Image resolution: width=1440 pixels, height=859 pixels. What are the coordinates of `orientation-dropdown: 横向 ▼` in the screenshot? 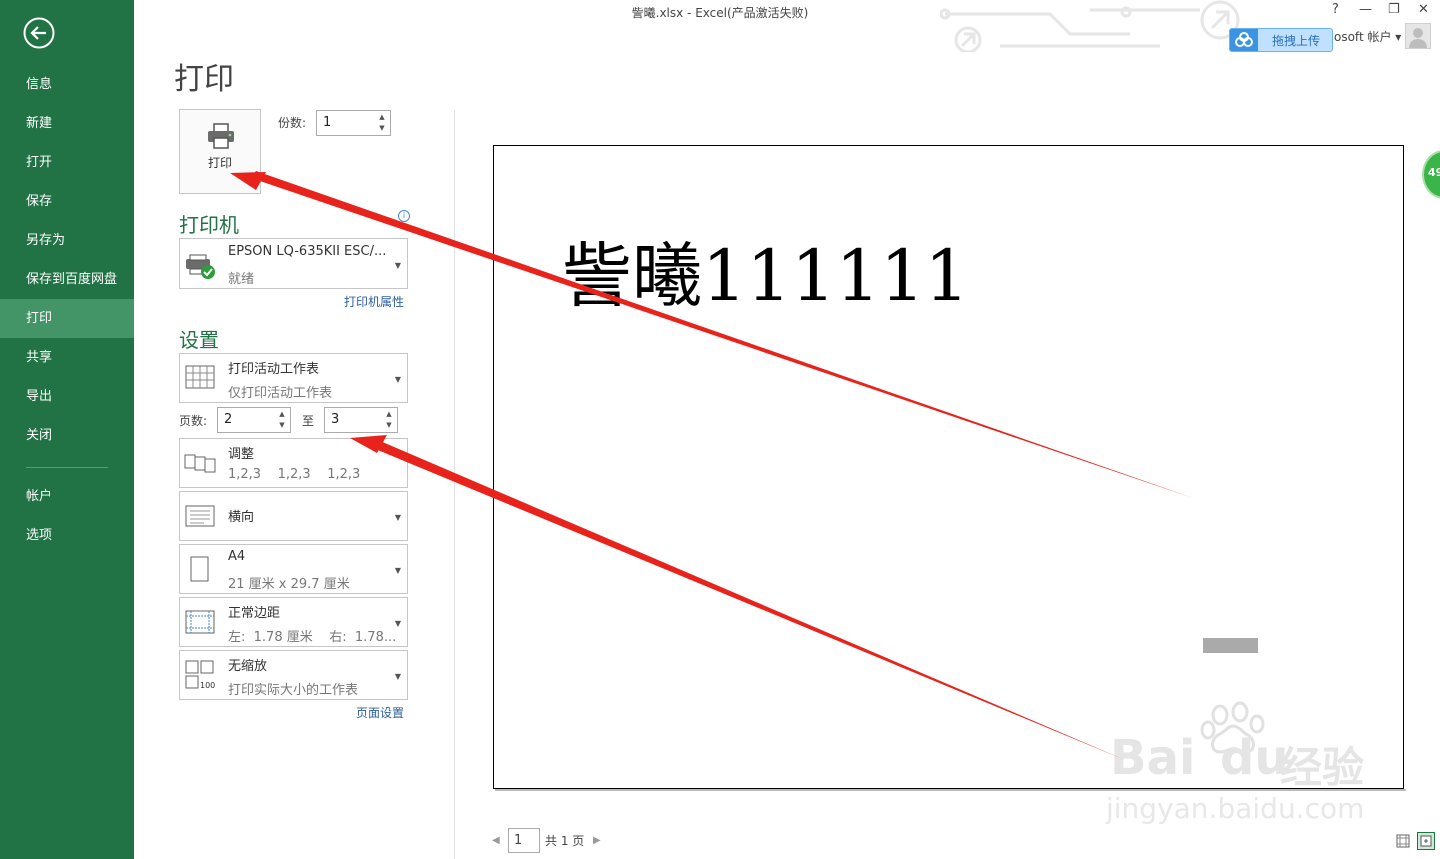 It's located at (293, 516).